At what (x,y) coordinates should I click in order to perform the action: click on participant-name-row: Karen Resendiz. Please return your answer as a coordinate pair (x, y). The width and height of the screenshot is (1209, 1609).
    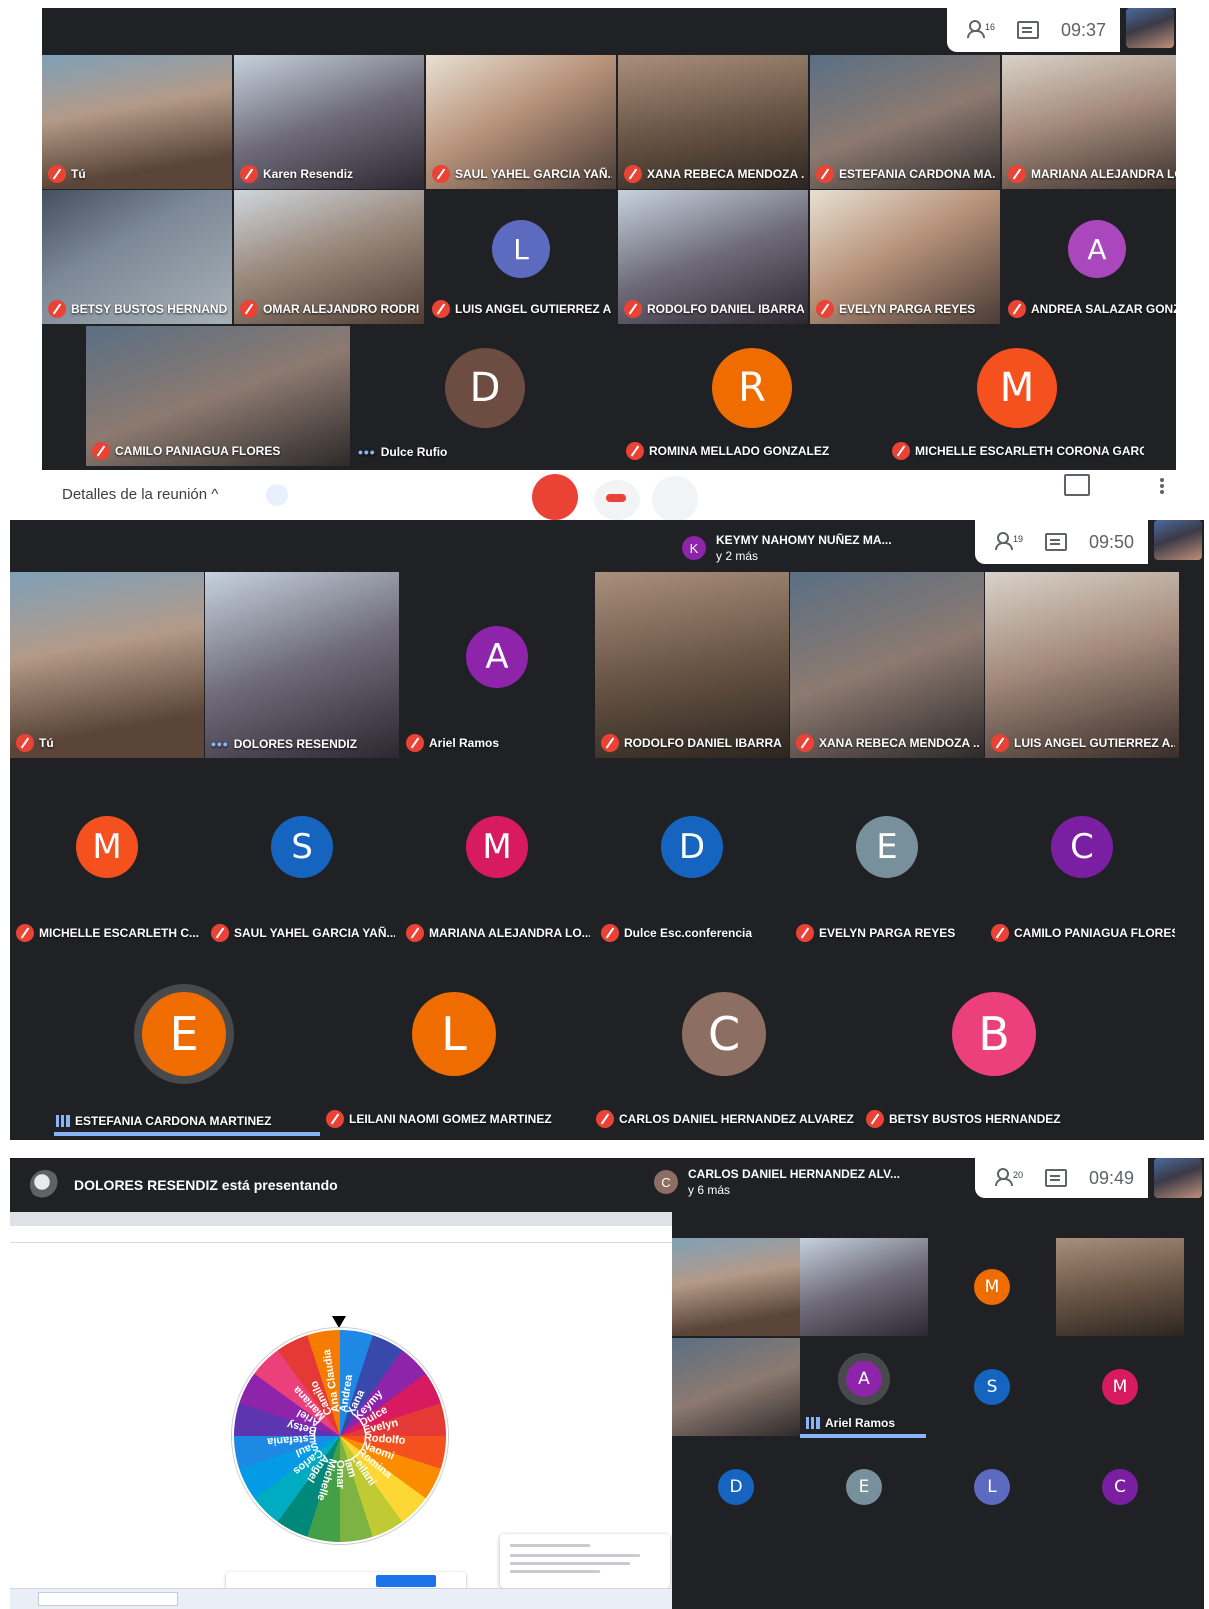
    Looking at the image, I should click on (330, 174).